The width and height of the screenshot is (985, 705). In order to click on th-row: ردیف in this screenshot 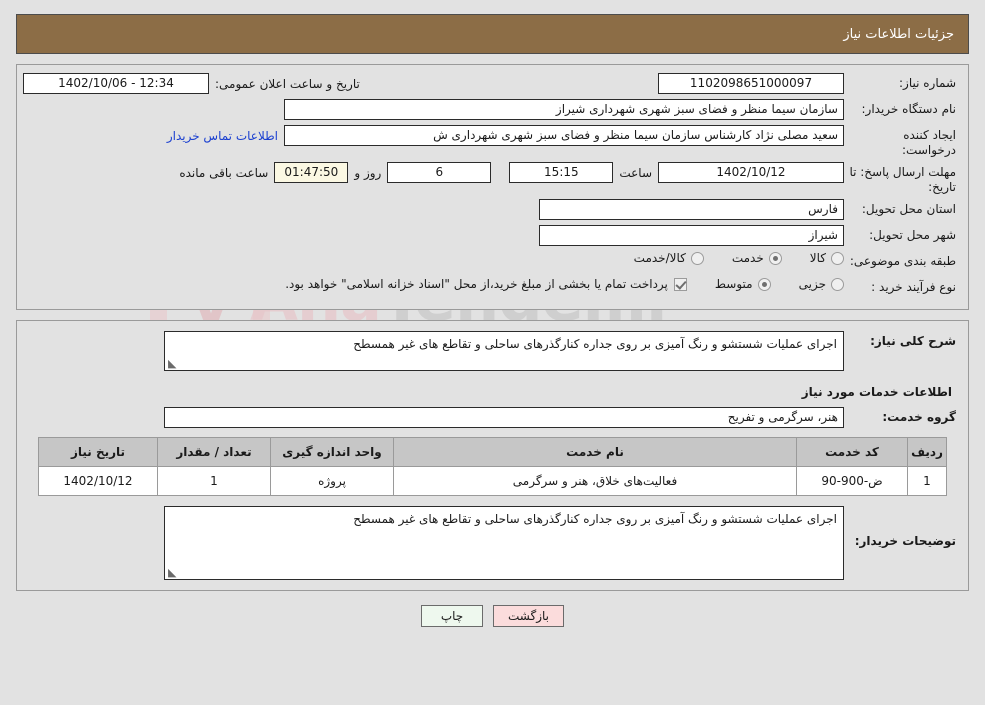, I will do `click(927, 452)`.